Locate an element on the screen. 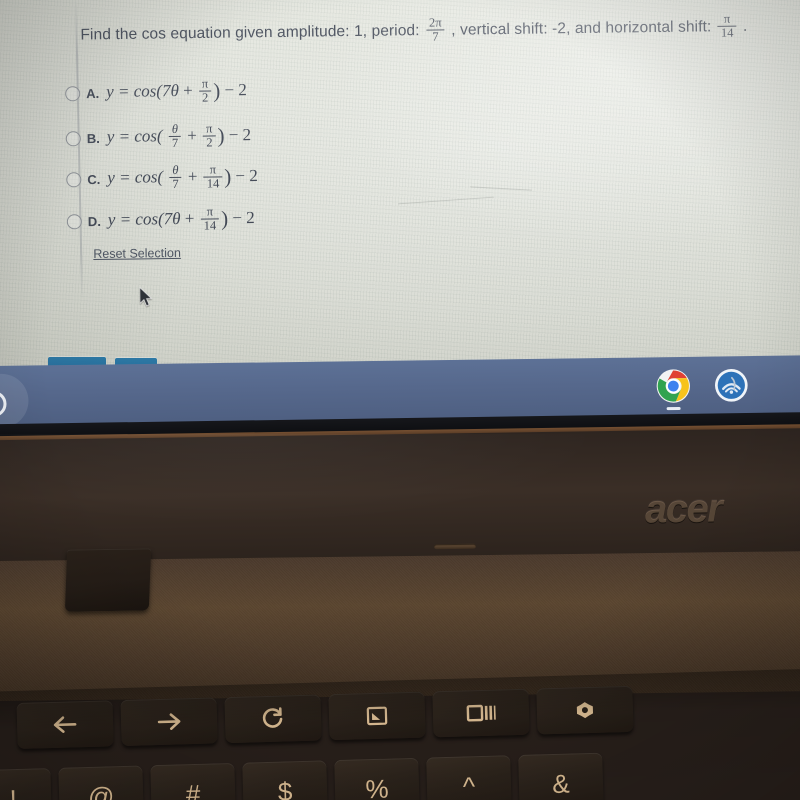 The image size is (800, 800). window-overview-icon is located at coordinates (481, 713).